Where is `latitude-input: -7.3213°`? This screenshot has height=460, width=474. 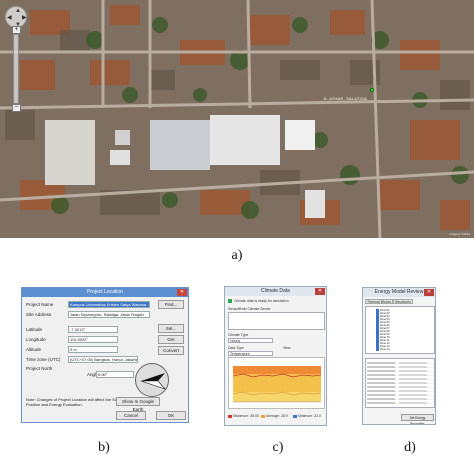 latitude-input: -7.3213° is located at coordinates (93, 329).